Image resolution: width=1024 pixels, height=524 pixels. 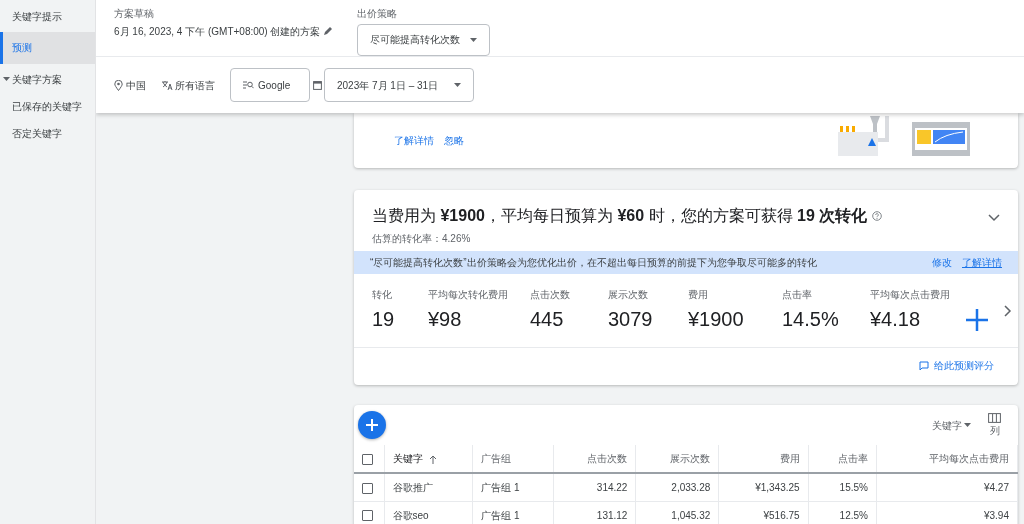 I want to click on forecast-headline: 当费用为 ¥1900，平均每日预算为 ¥60 时，您的方案可获得 19 次转化, so click(x=620, y=216).